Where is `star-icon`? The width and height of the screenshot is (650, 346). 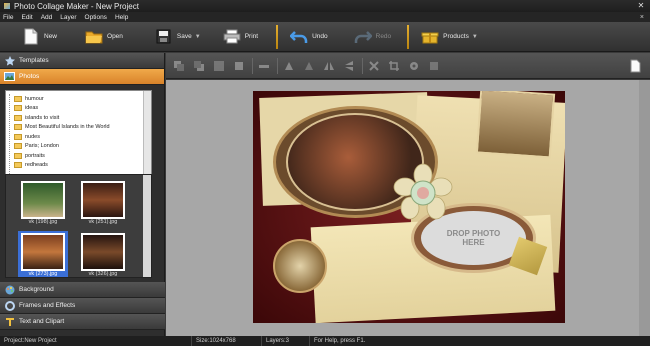 star-icon is located at coordinates (9, 60).